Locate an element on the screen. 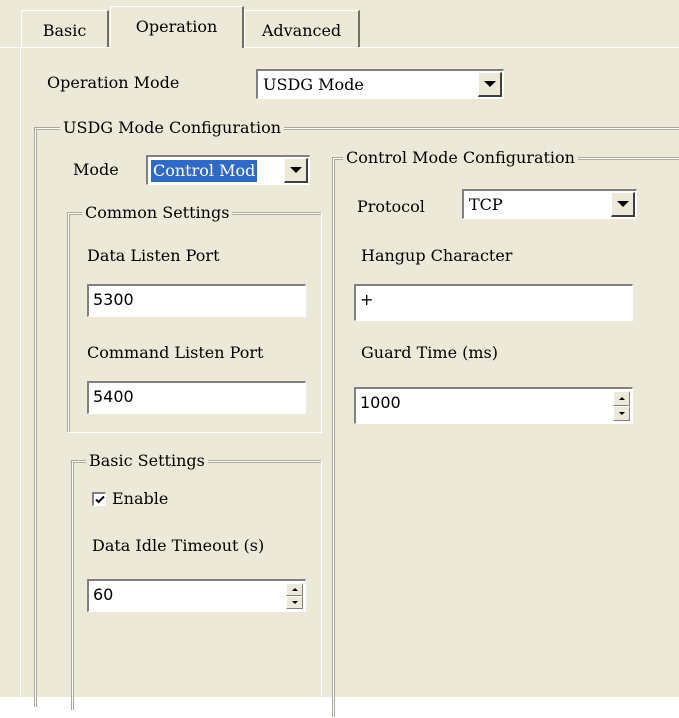 This screenshot has height=718, width=679. command-listen-port-label: Command Listen Port is located at coordinates (175, 352).